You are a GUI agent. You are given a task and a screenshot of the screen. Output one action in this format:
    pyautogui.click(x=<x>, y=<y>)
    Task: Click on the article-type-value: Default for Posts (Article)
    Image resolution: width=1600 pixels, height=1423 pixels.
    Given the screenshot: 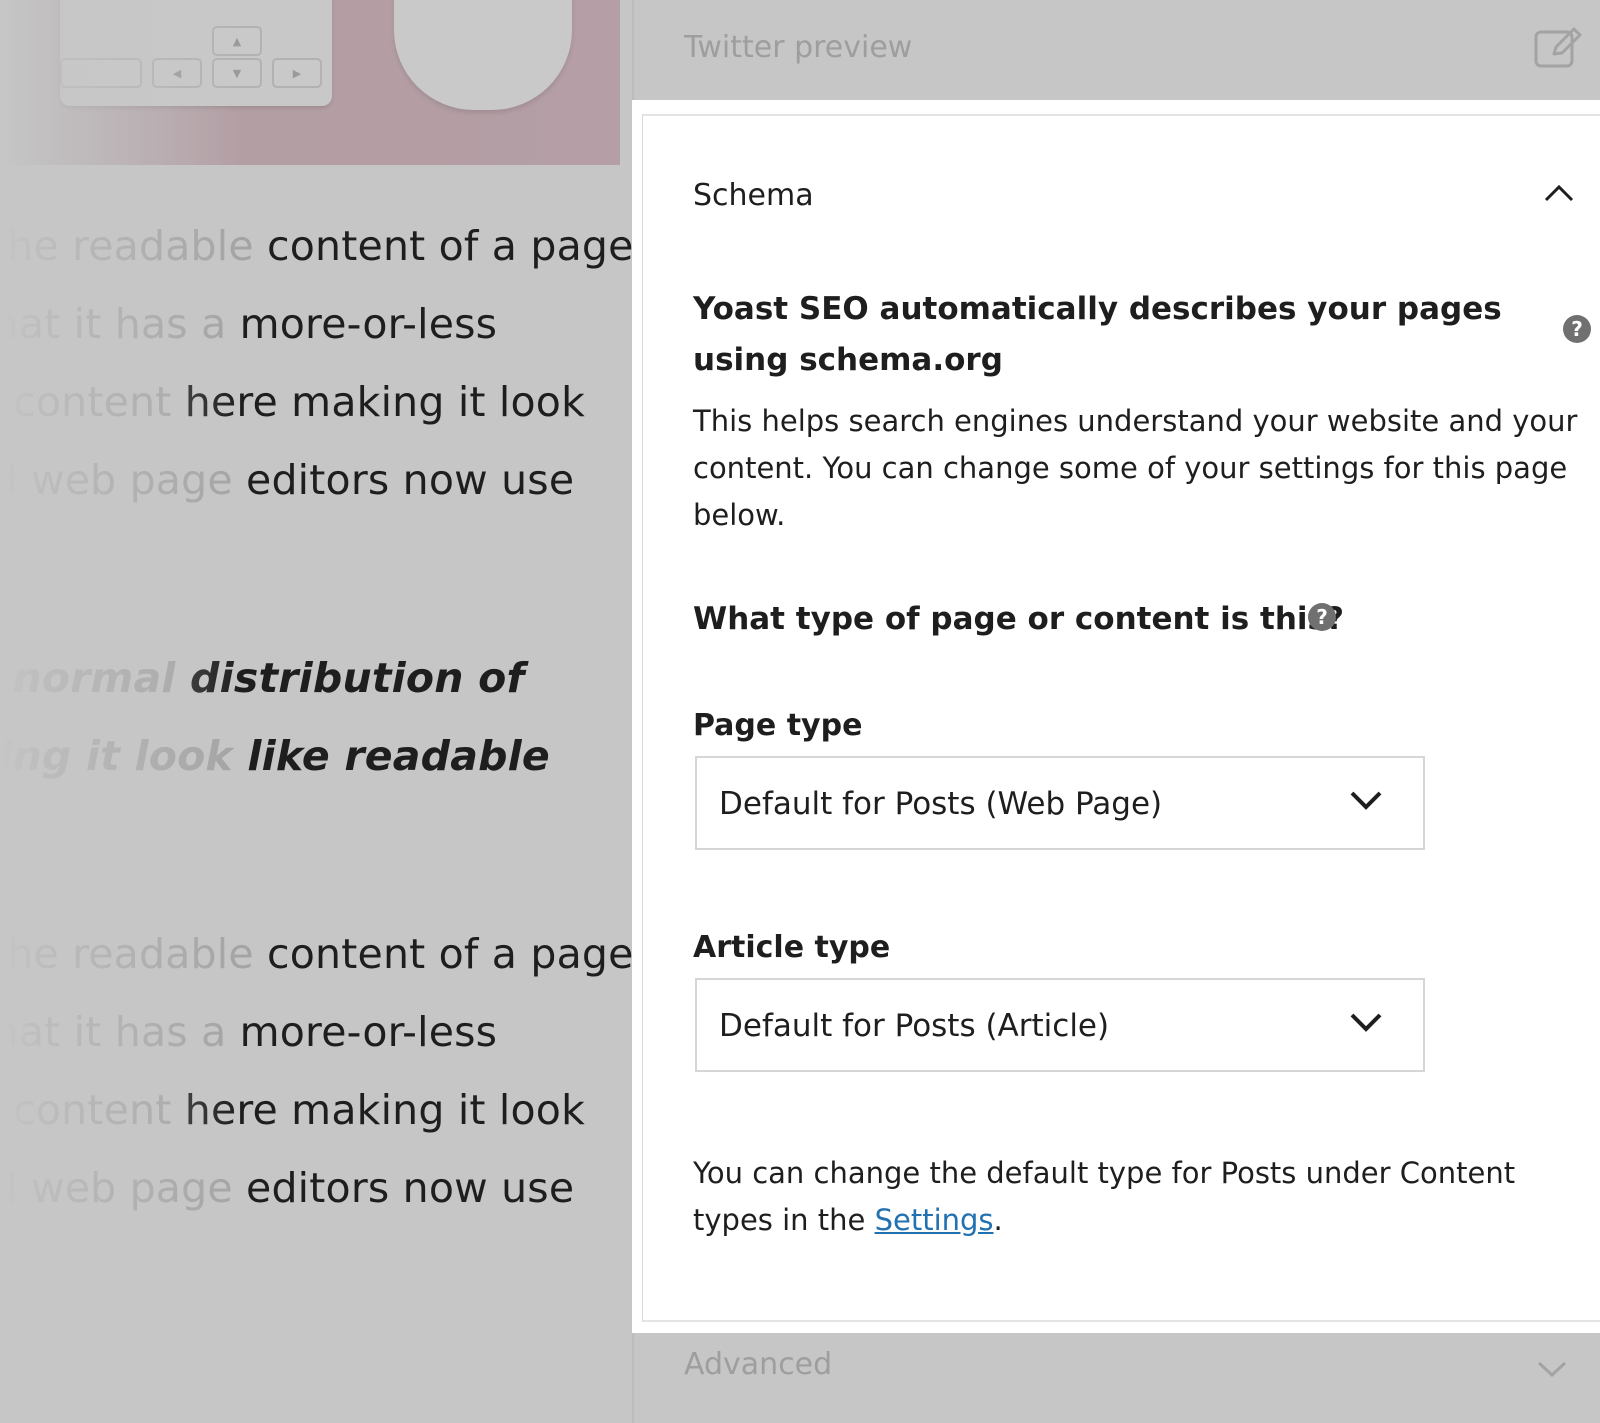 What is the action you would take?
    pyautogui.click(x=914, y=1026)
    